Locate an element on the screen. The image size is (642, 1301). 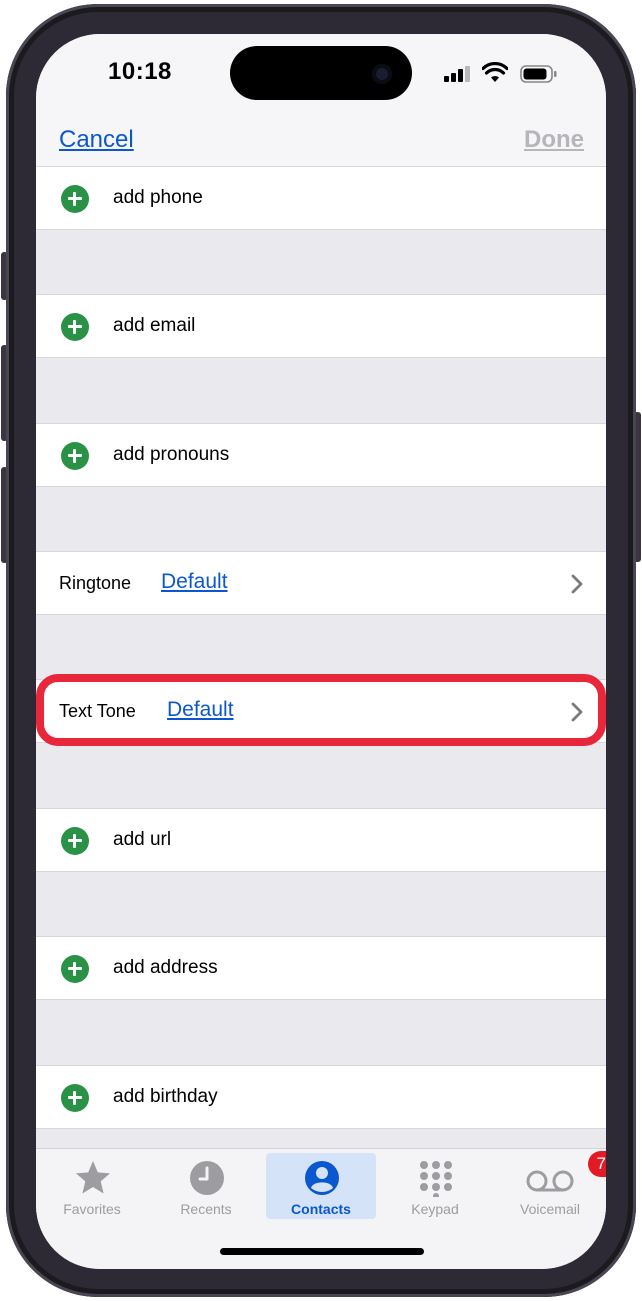
tab-voicemail: 74 Voicemail is located at coordinates (550, 1185).